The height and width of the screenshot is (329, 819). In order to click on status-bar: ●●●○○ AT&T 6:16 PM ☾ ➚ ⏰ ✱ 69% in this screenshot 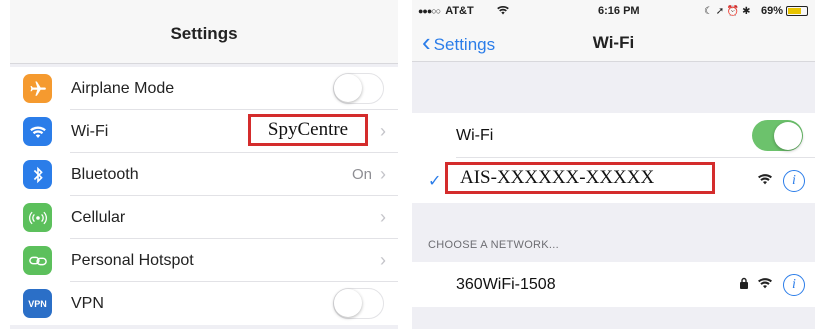, I will do `click(613, 11)`.